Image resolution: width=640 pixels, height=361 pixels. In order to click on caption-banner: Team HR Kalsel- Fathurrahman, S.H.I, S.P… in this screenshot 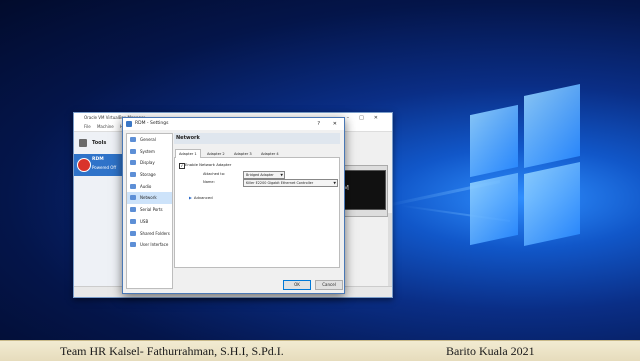, I will do `click(320, 350)`.